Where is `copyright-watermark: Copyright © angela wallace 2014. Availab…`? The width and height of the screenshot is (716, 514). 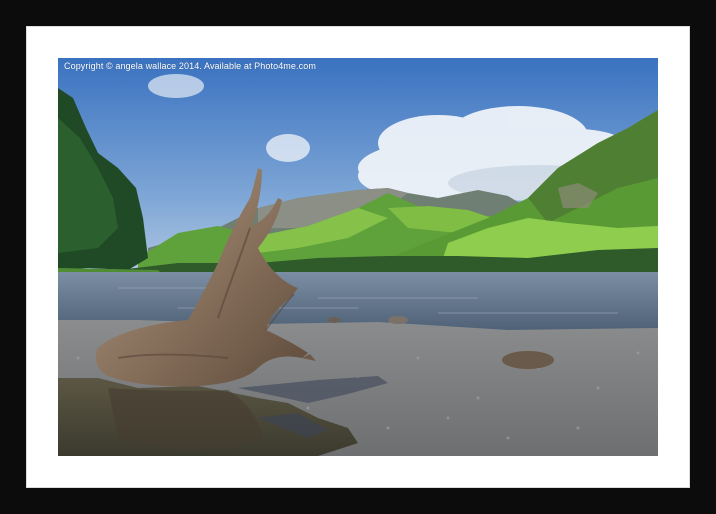
copyright-watermark: Copyright © angela wallace 2014. Availab… is located at coordinates (190, 66).